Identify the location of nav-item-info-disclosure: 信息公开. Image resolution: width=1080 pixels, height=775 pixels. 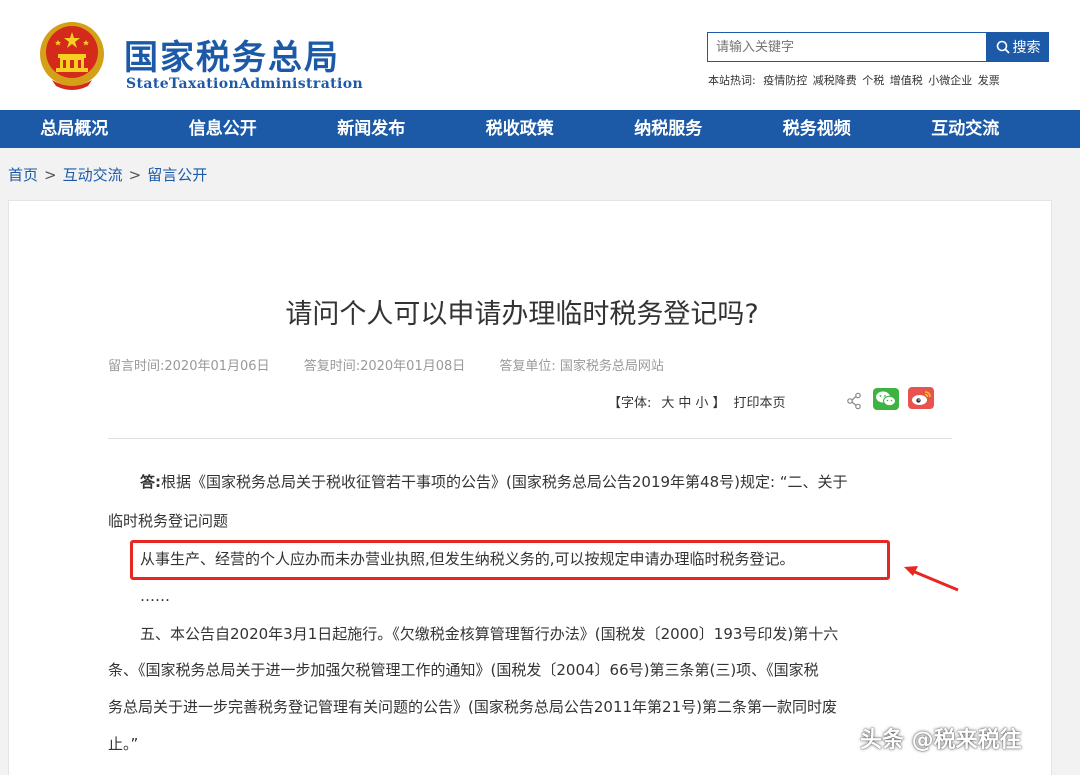
(223, 129).